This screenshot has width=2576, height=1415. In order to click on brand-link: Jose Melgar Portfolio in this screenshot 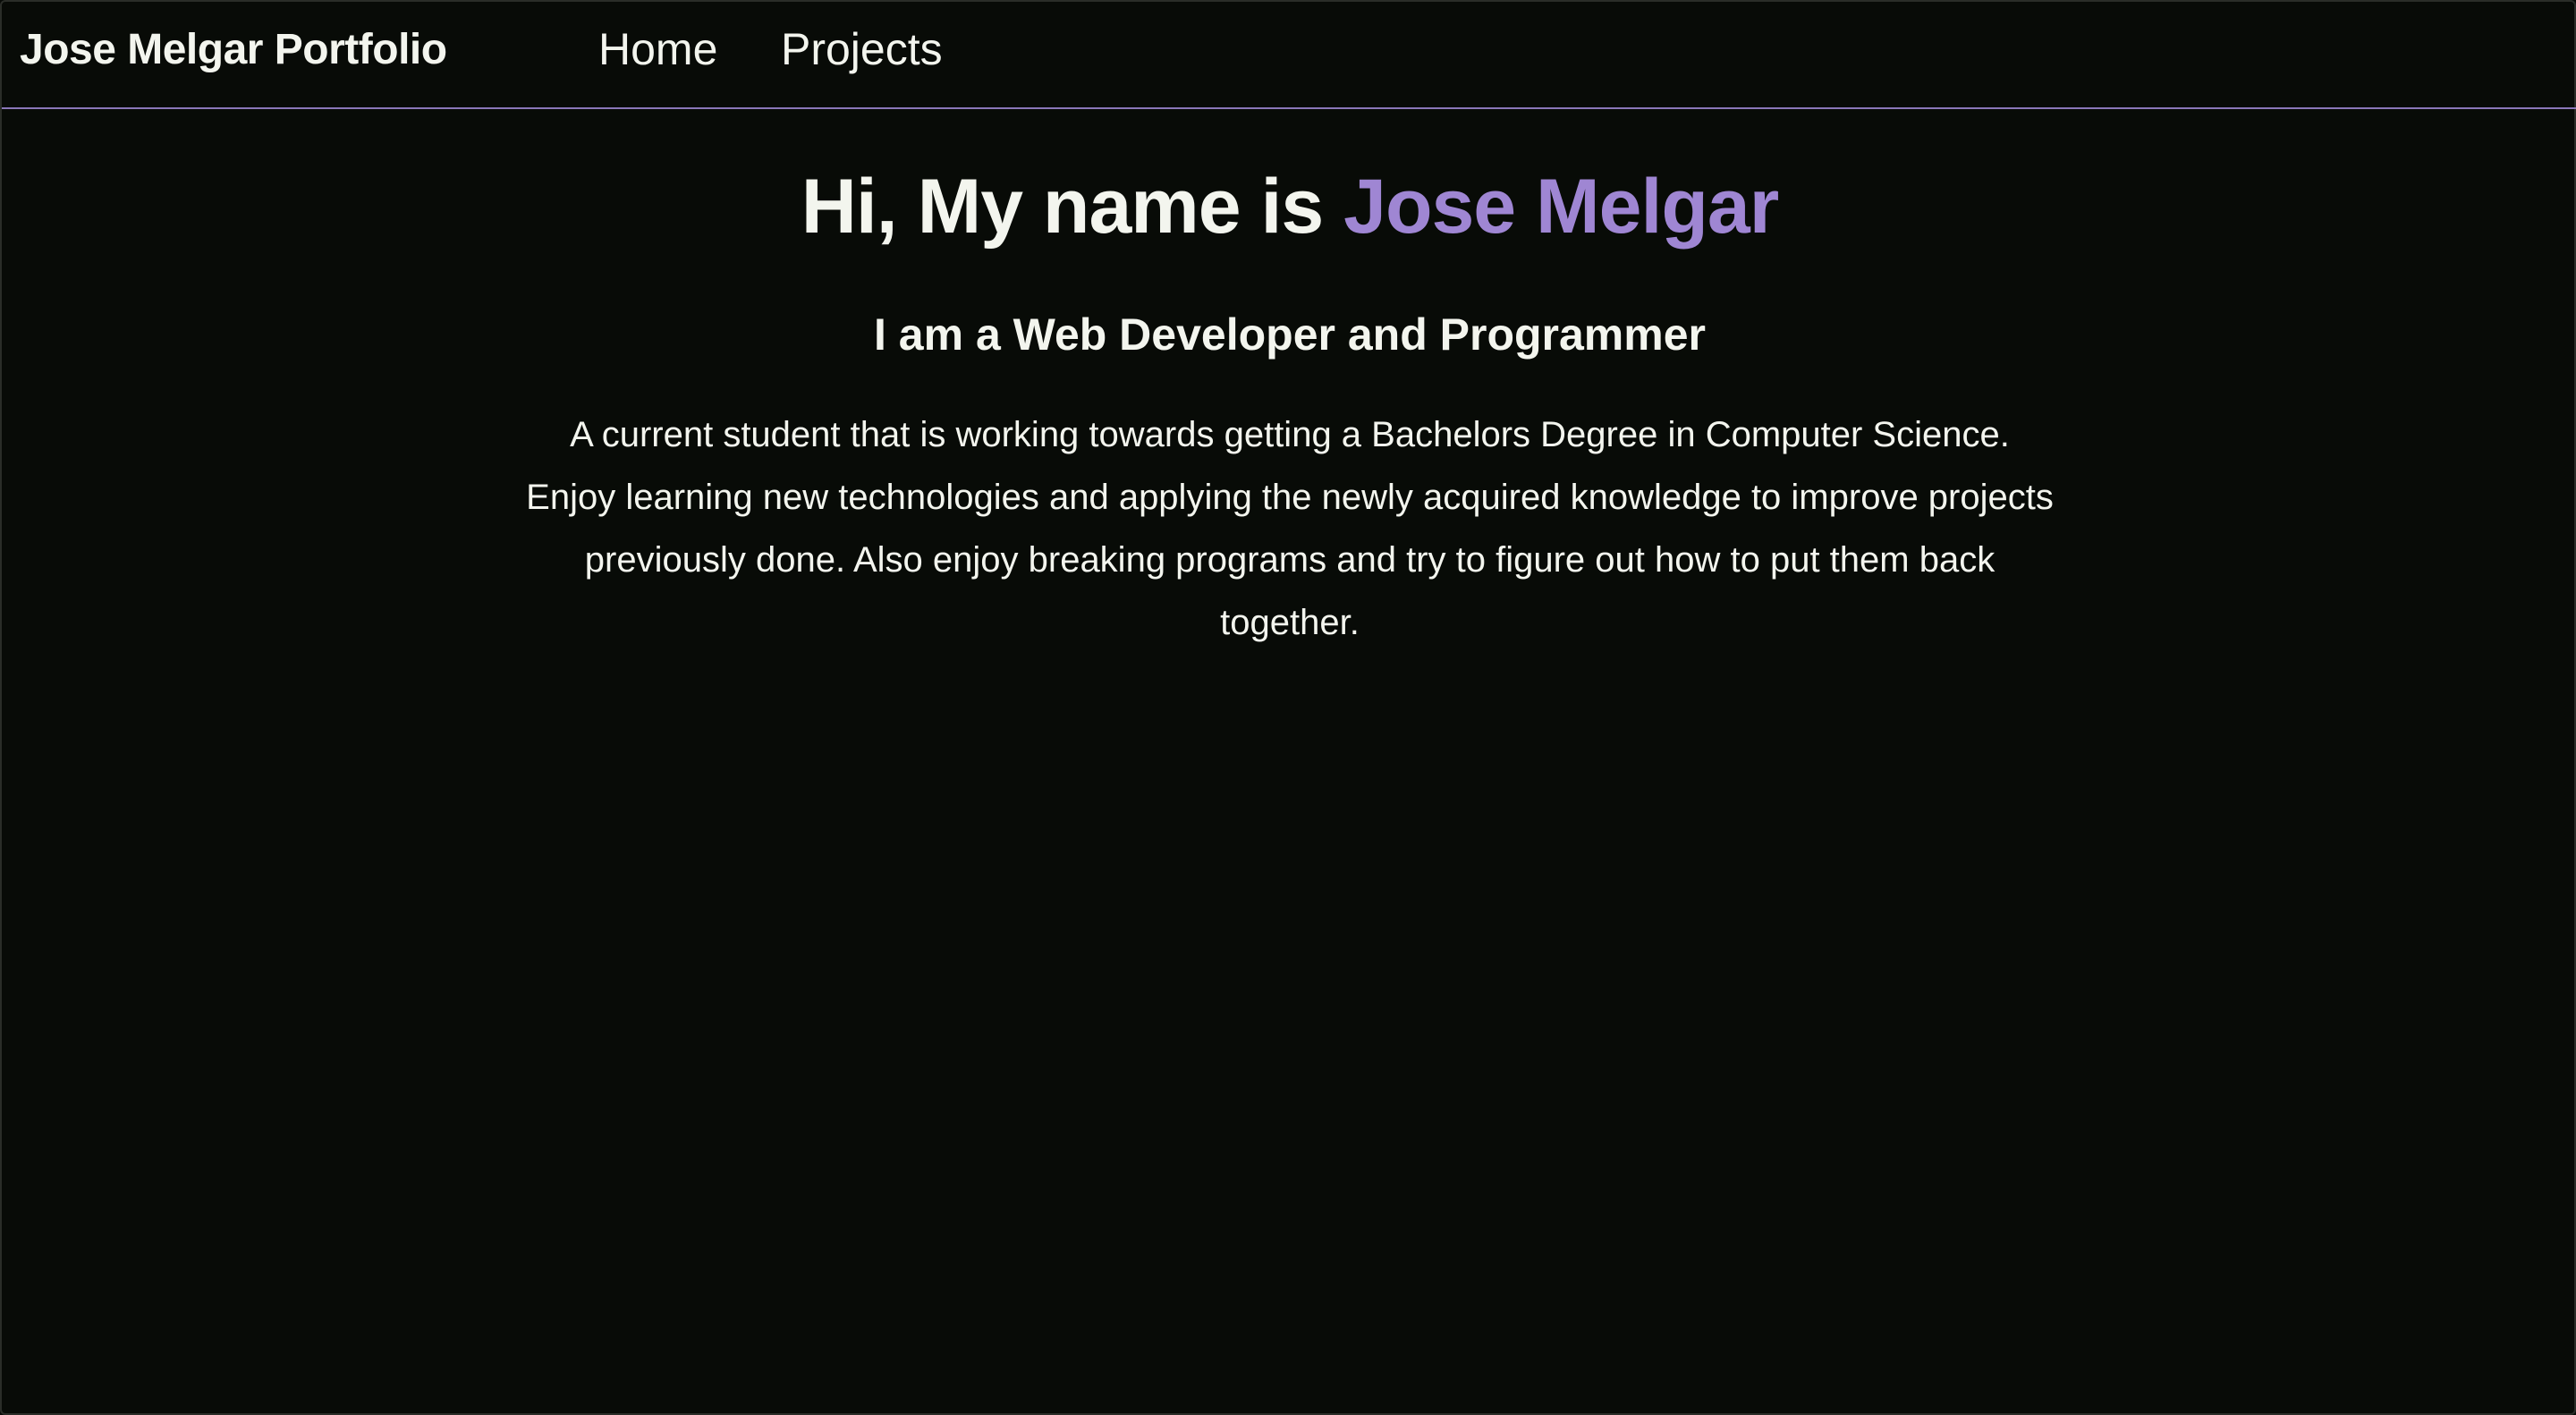, I will do `click(233, 50)`.